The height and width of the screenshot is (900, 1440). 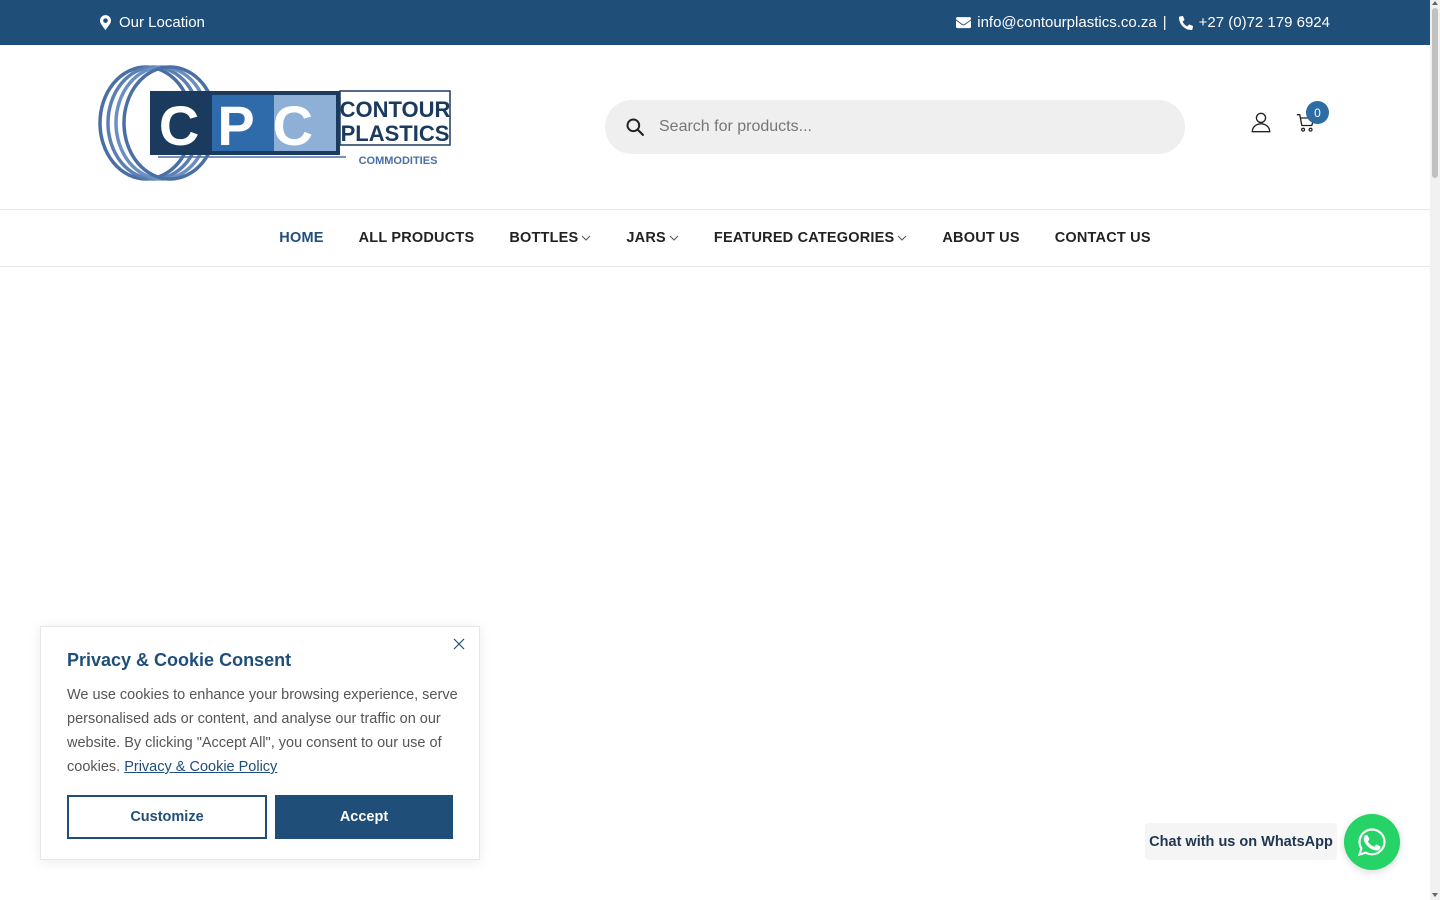 What do you see at coordinates (804, 238) in the screenshot?
I see `nav-item-label: FEATURED CATEGORIES` at bounding box center [804, 238].